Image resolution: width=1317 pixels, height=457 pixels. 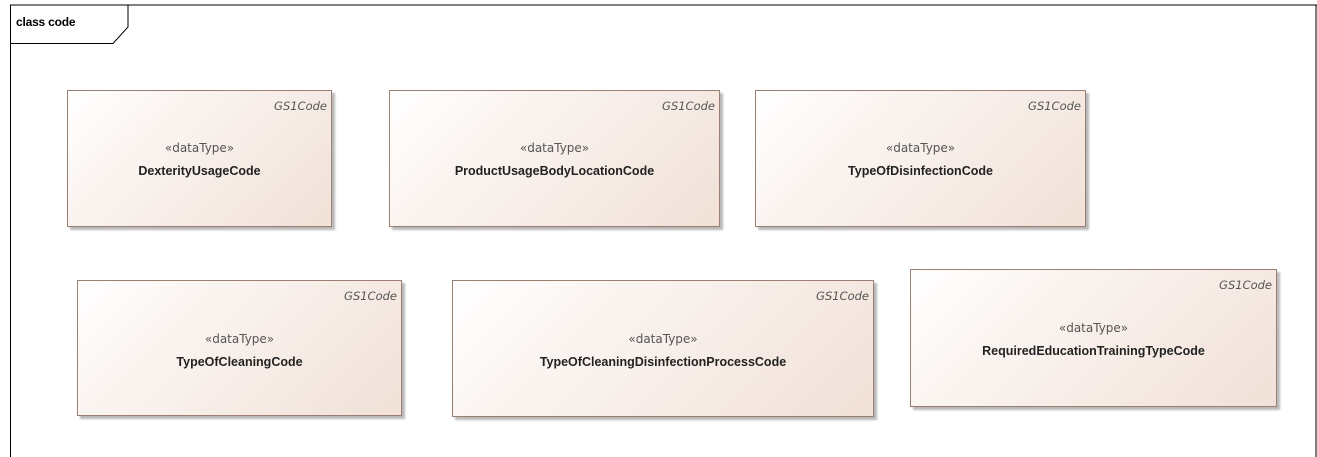 What do you see at coordinates (1093, 351) in the screenshot?
I see `class-name: RequiredEducationTrainingTypeCode` at bounding box center [1093, 351].